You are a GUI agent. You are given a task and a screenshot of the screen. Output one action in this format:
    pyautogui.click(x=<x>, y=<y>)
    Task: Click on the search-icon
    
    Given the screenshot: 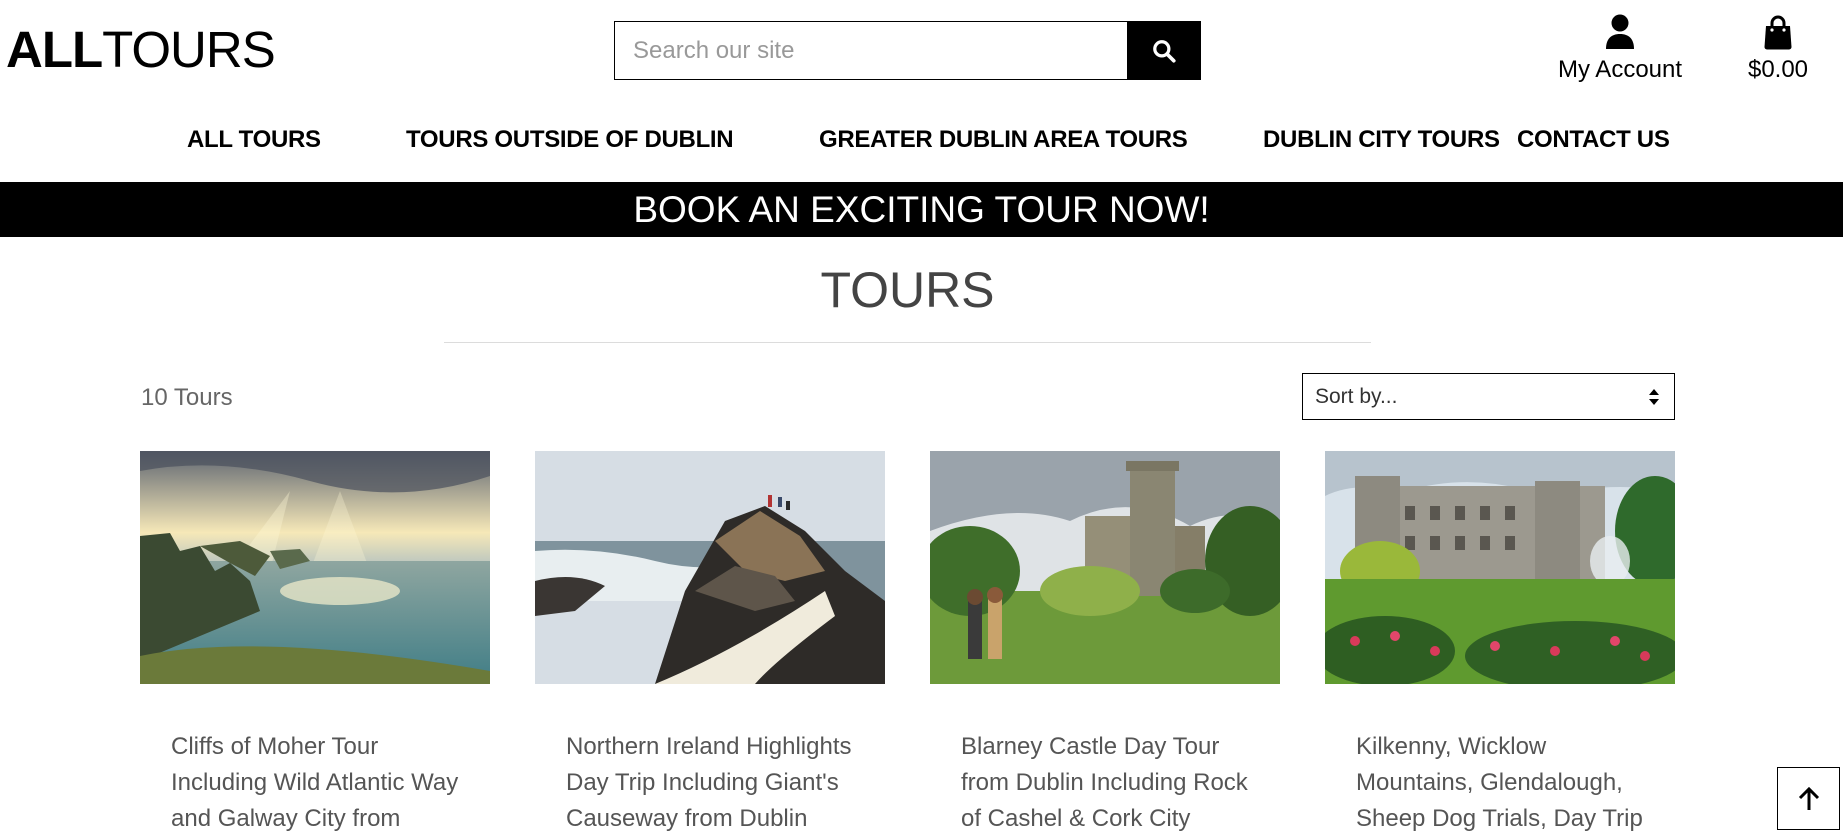 What is the action you would take?
    pyautogui.click(x=1164, y=51)
    